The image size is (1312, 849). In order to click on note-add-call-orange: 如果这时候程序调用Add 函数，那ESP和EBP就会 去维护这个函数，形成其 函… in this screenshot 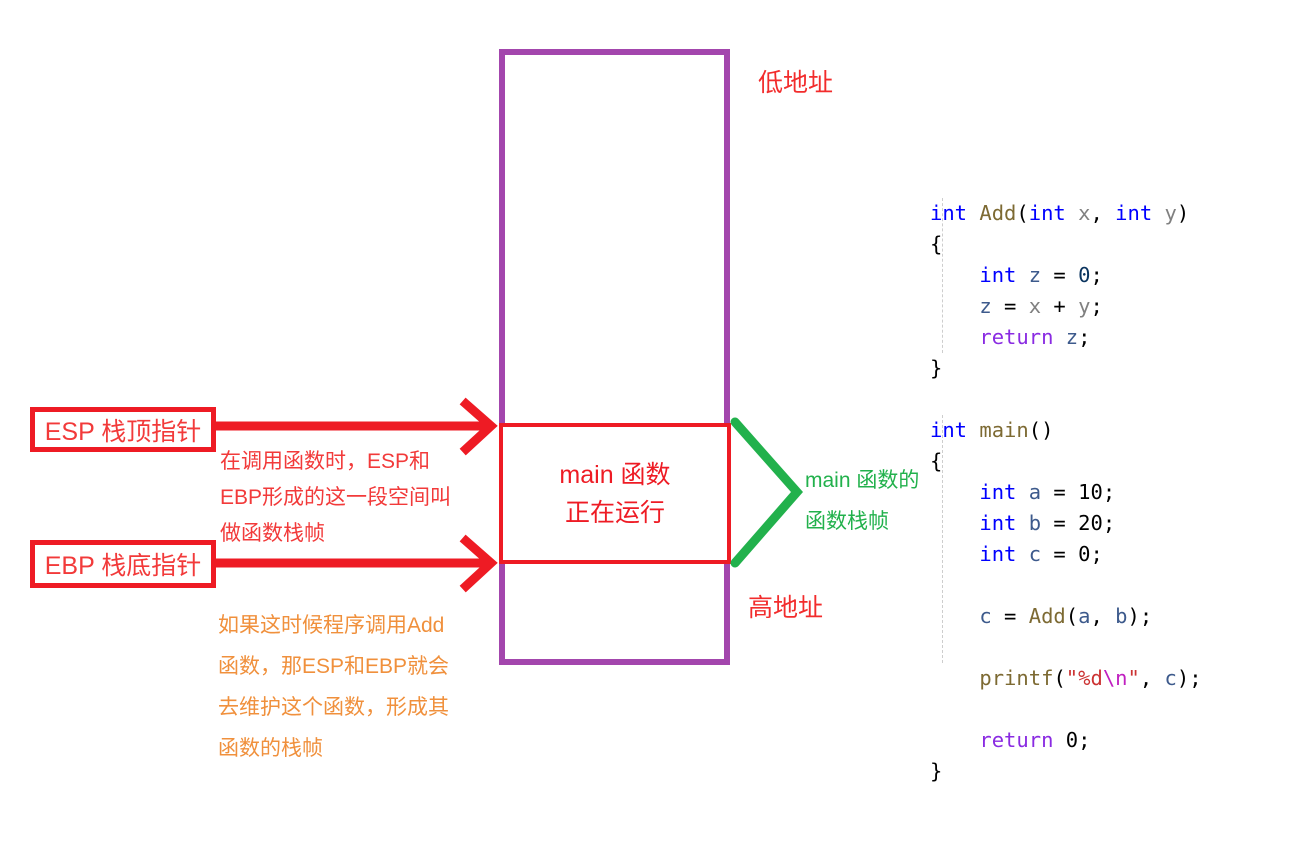, I will do `click(333, 687)`.